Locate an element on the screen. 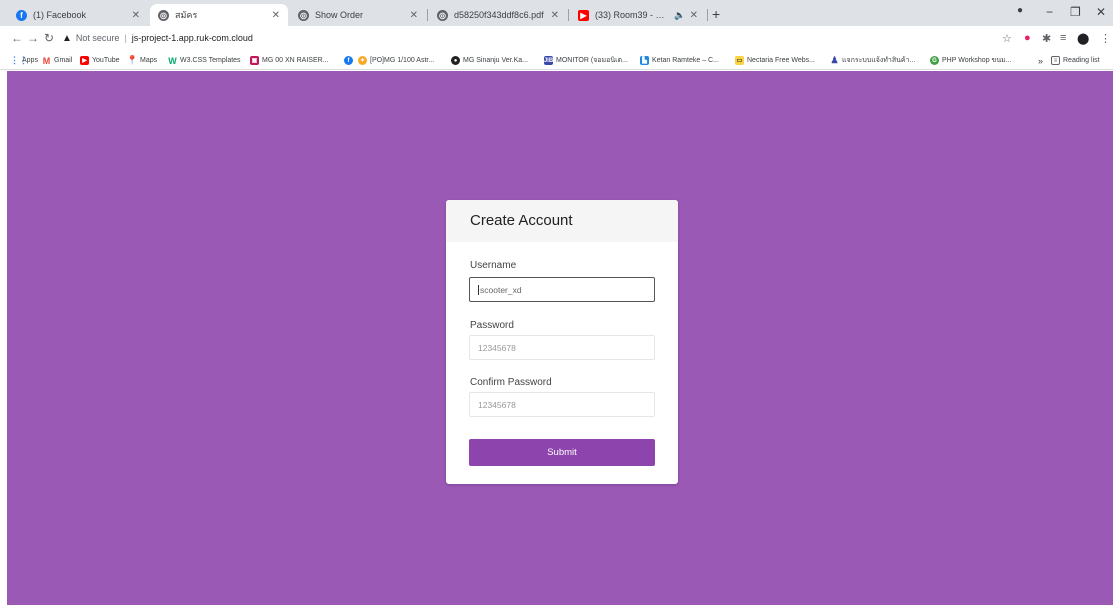 The width and height of the screenshot is (1113, 605). tab-label: (33) Room39 - ความจริง [Offic is located at coordinates (633, 15).